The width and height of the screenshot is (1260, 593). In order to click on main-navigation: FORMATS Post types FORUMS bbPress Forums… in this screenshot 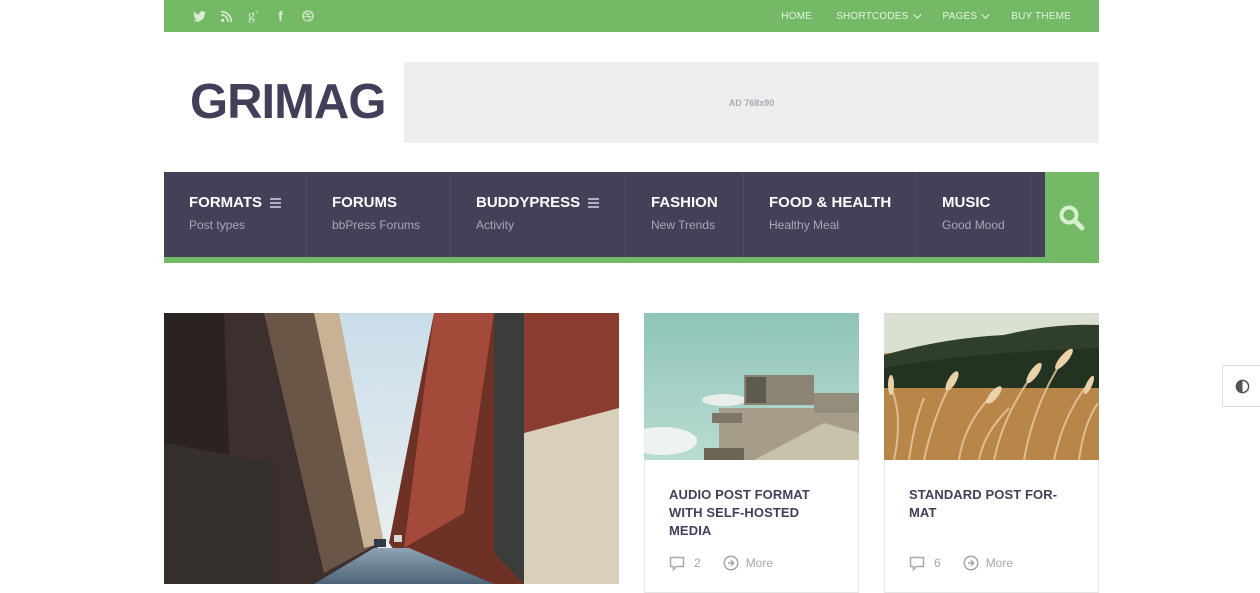, I will do `click(604, 214)`.